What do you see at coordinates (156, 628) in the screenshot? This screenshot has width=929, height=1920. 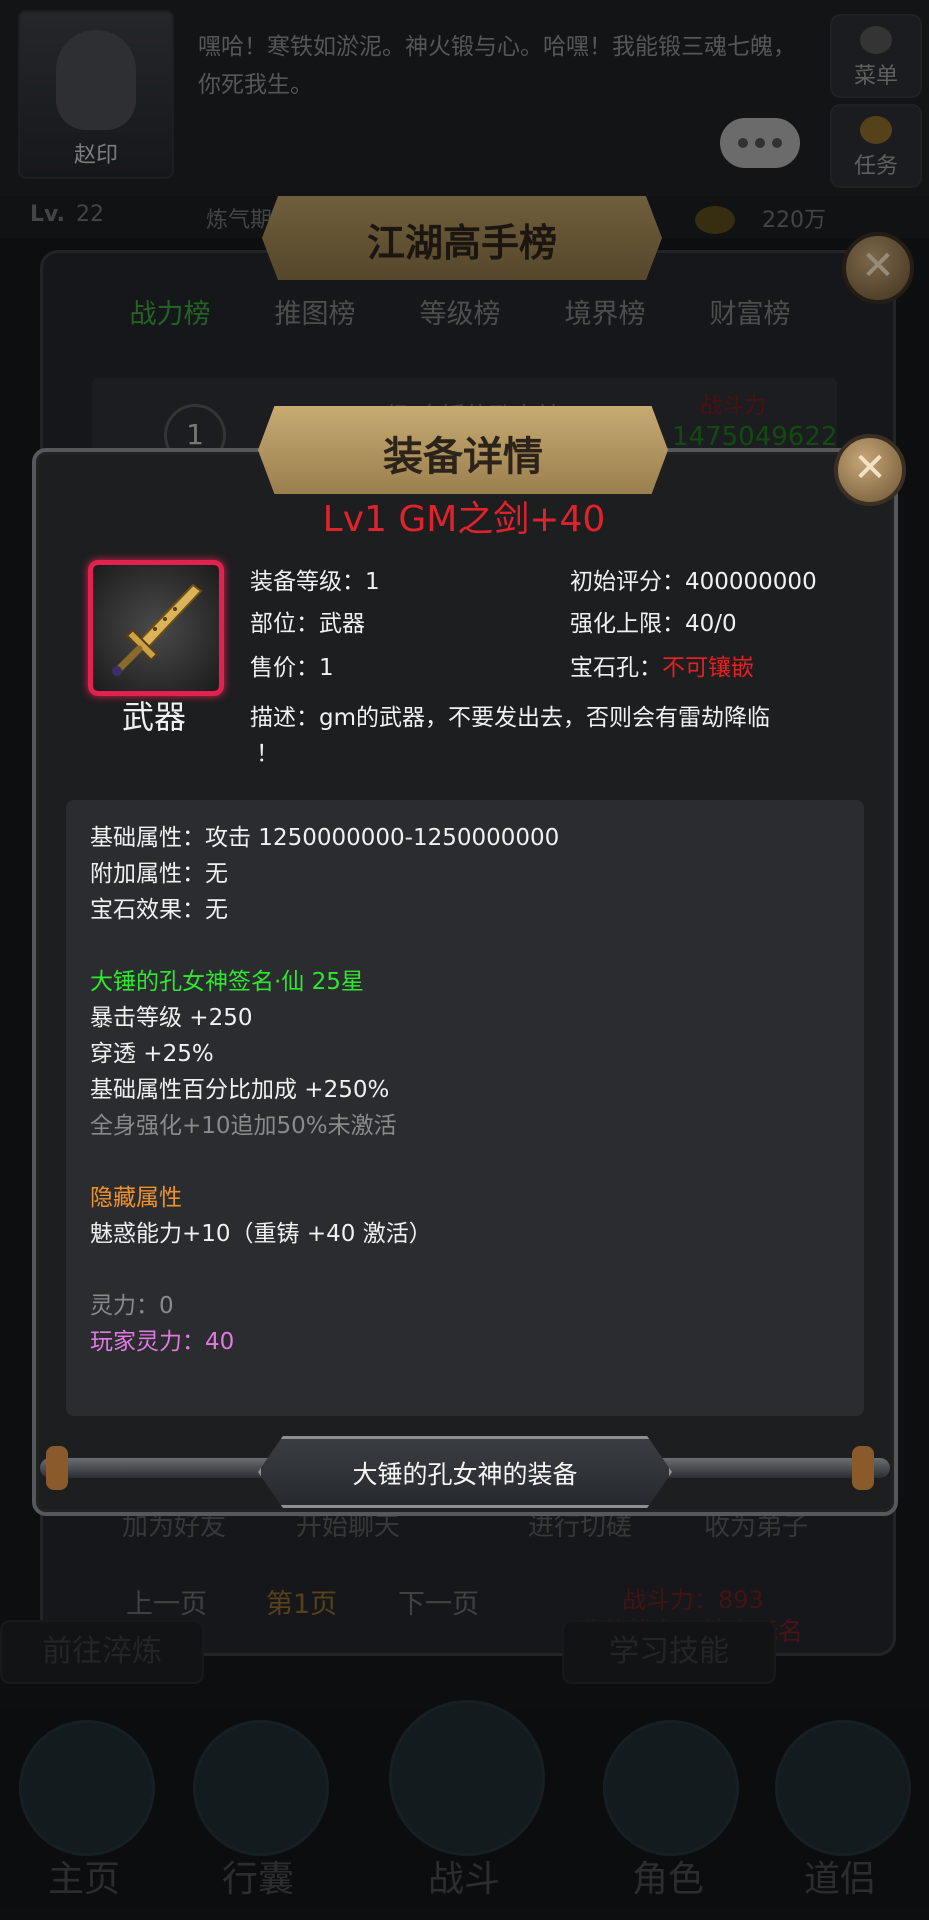 I see `sword-icon` at bounding box center [156, 628].